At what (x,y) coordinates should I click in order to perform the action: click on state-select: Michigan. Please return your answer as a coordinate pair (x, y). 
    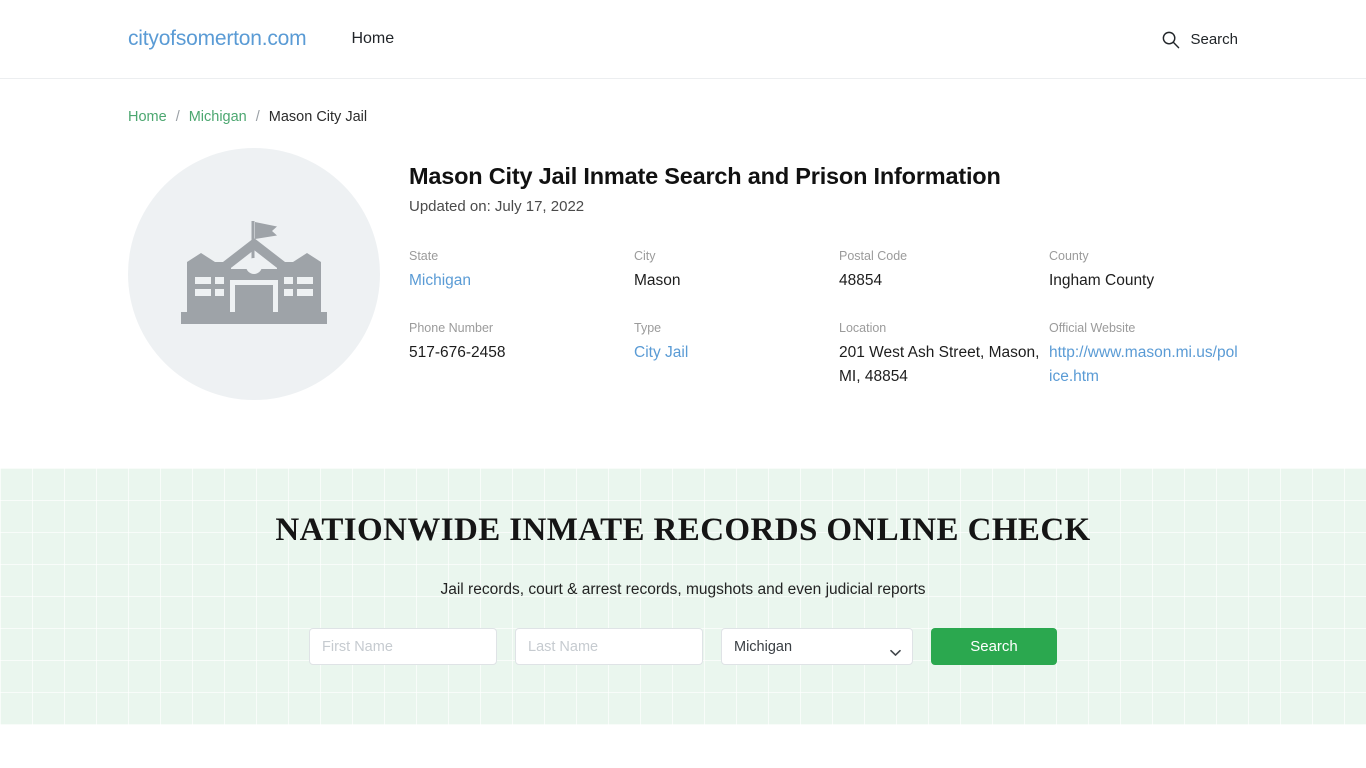
    Looking at the image, I should click on (817, 646).